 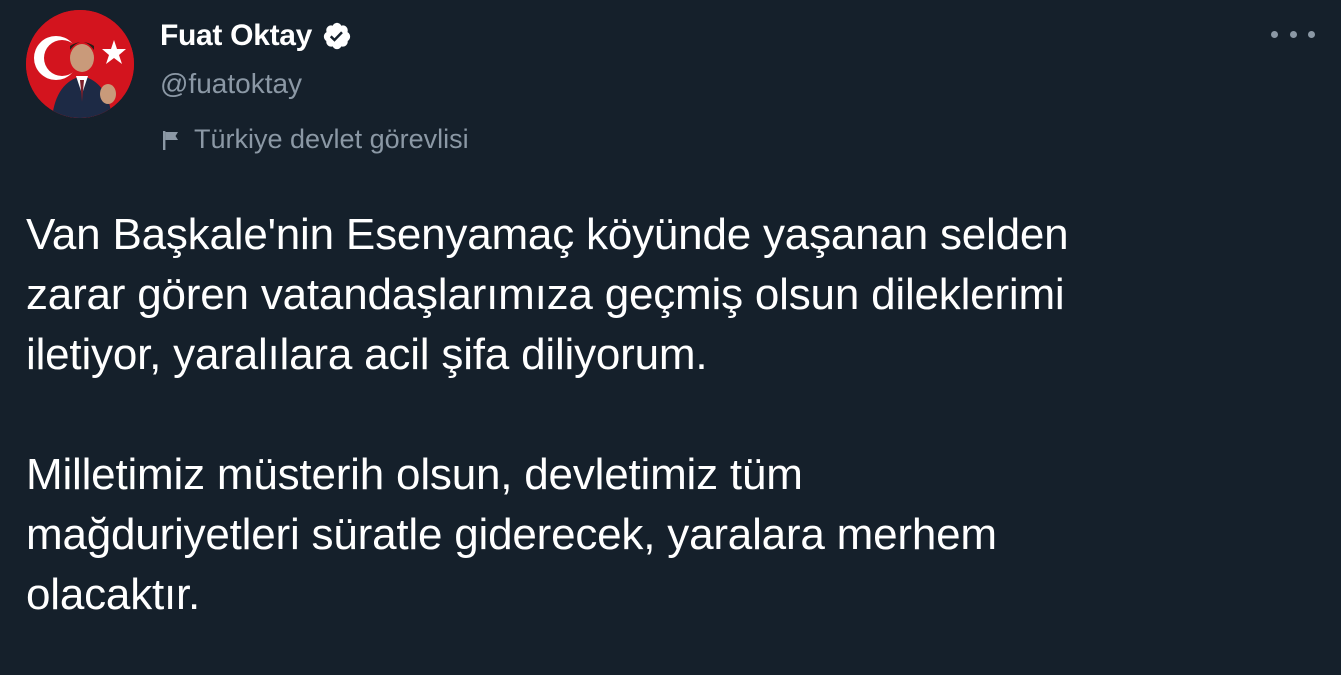 What do you see at coordinates (236, 36) in the screenshot?
I see `display-name: Fuat Oktay` at bounding box center [236, 36].